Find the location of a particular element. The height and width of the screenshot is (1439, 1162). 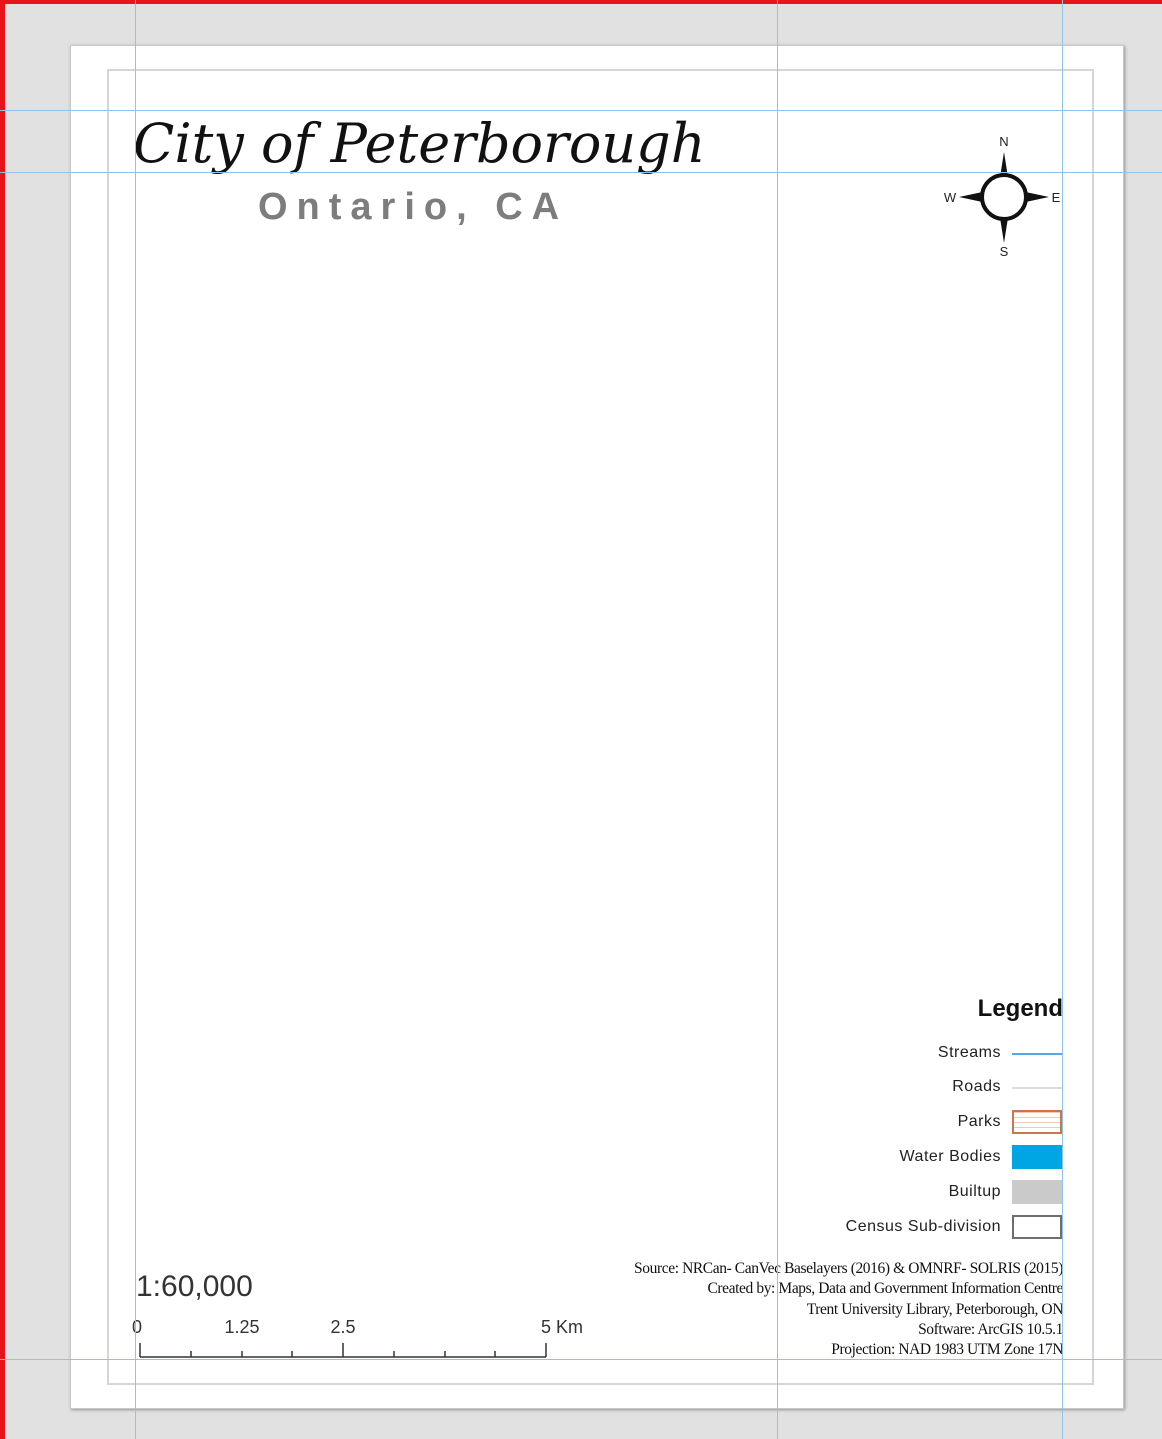

legend-label: Parks is located at coordinates (979, 1121).